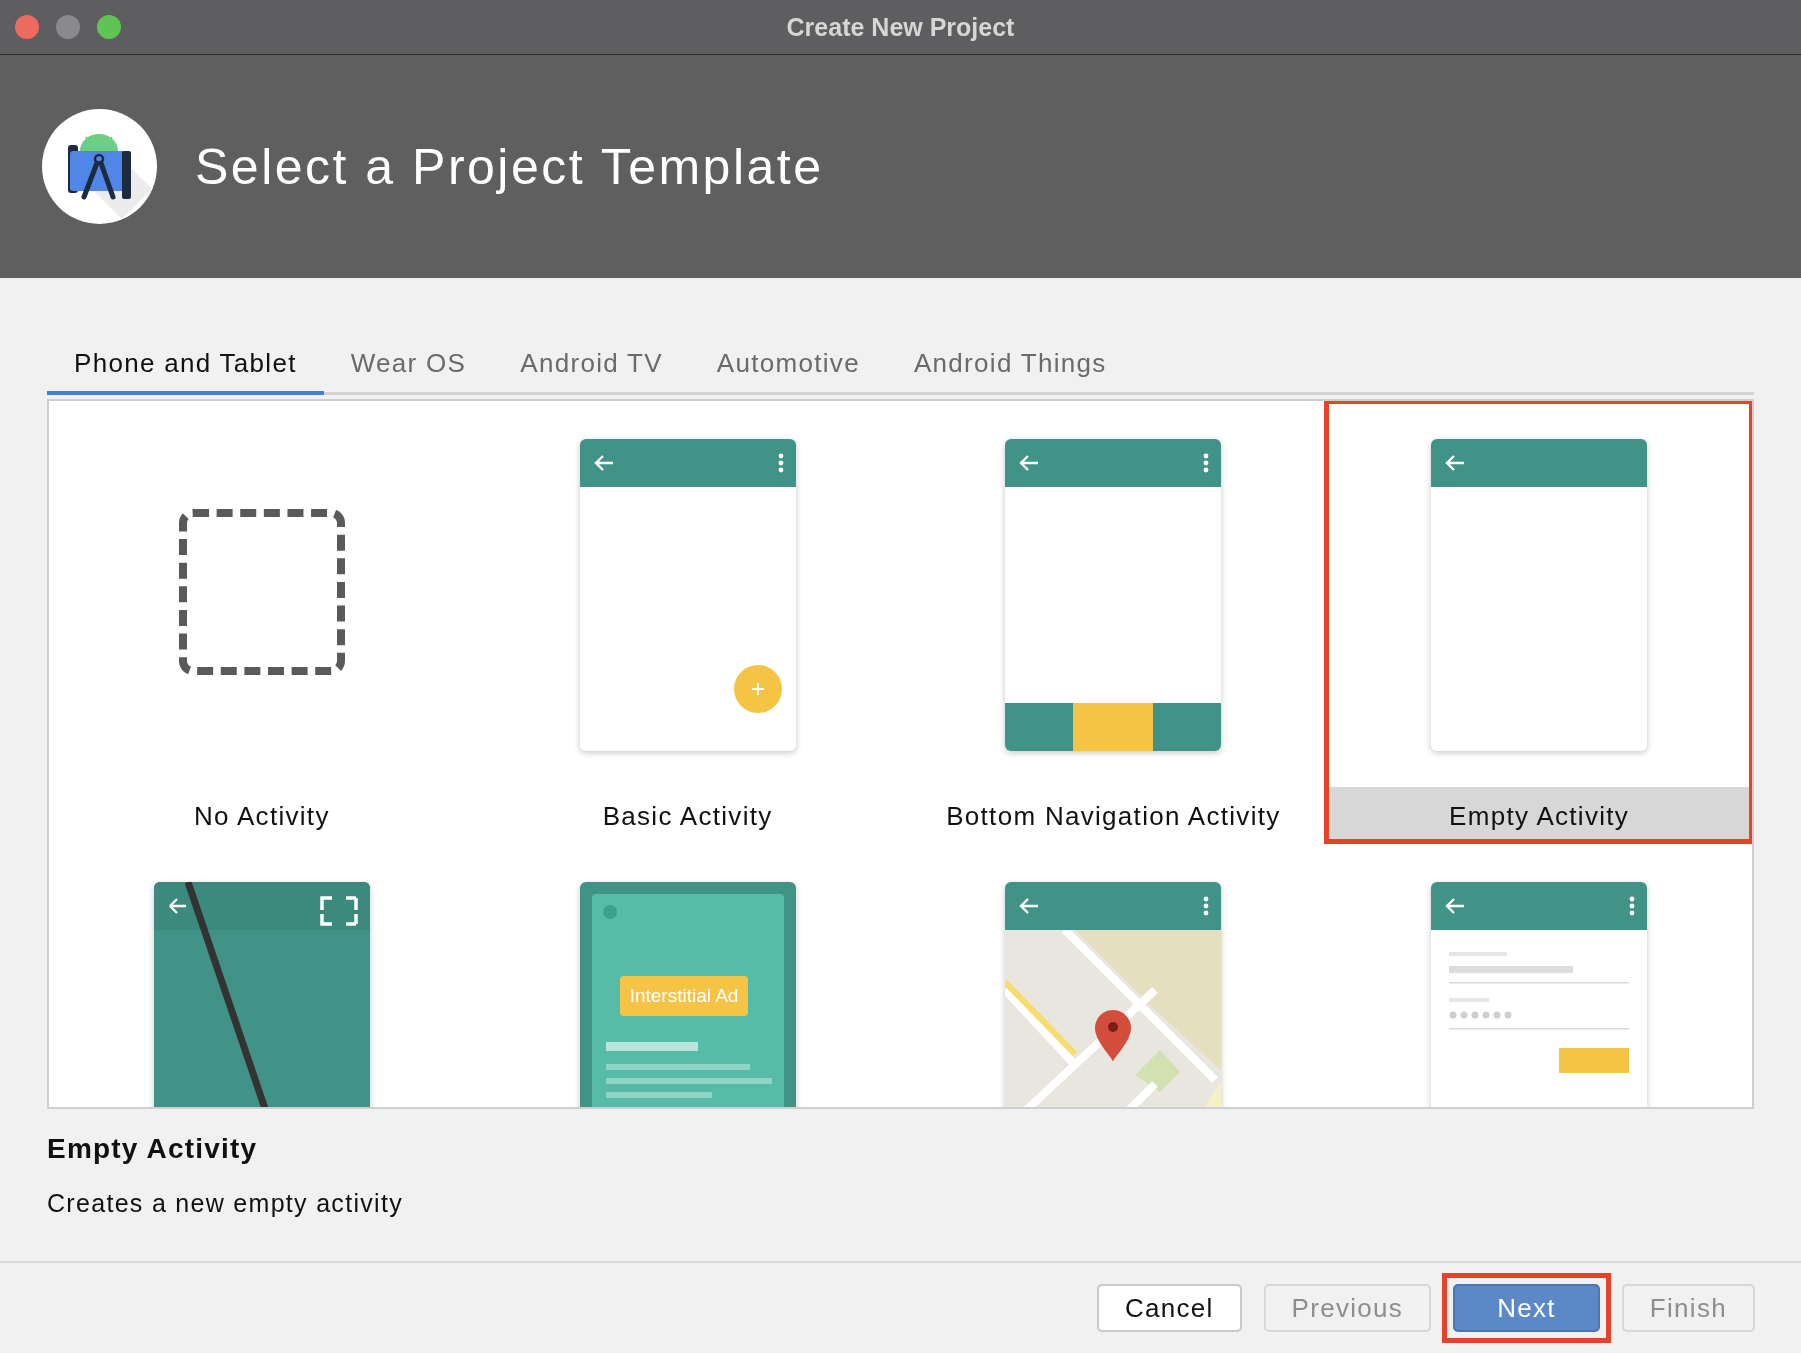 The width and height of the screenshot is (1801, 1353). Describe the element at coordinates (788, 366) in the screenshot. I see `tab: Automotive` at that location.